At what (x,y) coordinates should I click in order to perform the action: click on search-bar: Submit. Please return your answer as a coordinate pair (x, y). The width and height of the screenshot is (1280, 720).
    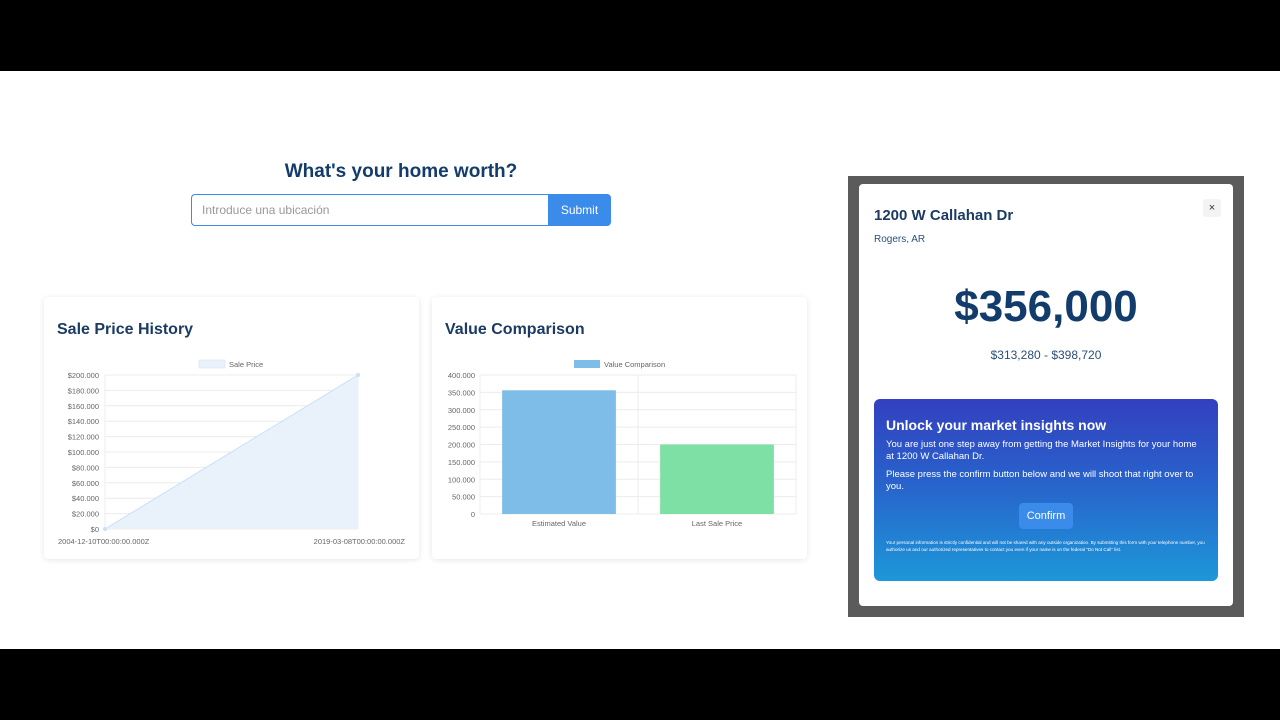
    Looking at the image, I should click on (401, 210).